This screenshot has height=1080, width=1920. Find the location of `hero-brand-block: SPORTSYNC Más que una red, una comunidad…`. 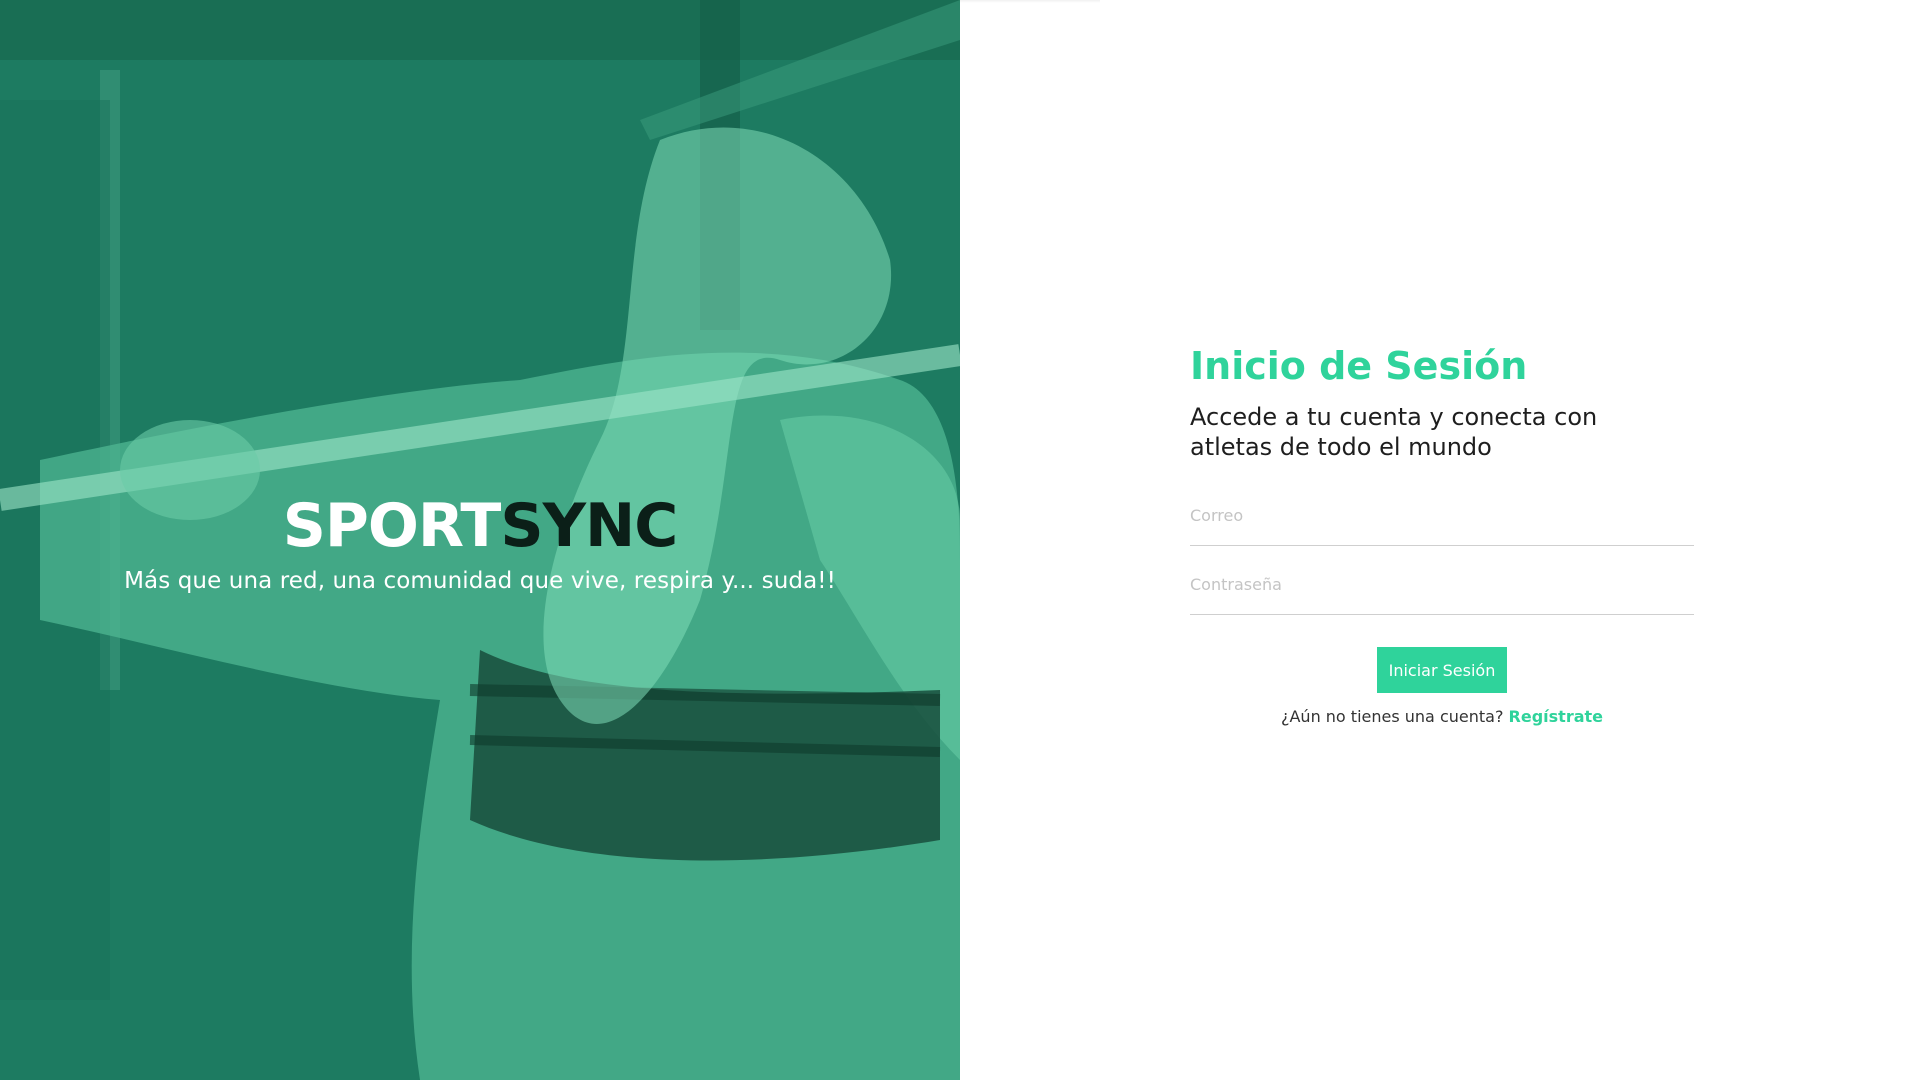

hero-brand-block: SPORTSYNC Más que una red, una comunidad… is located at coordinates (480, 541).